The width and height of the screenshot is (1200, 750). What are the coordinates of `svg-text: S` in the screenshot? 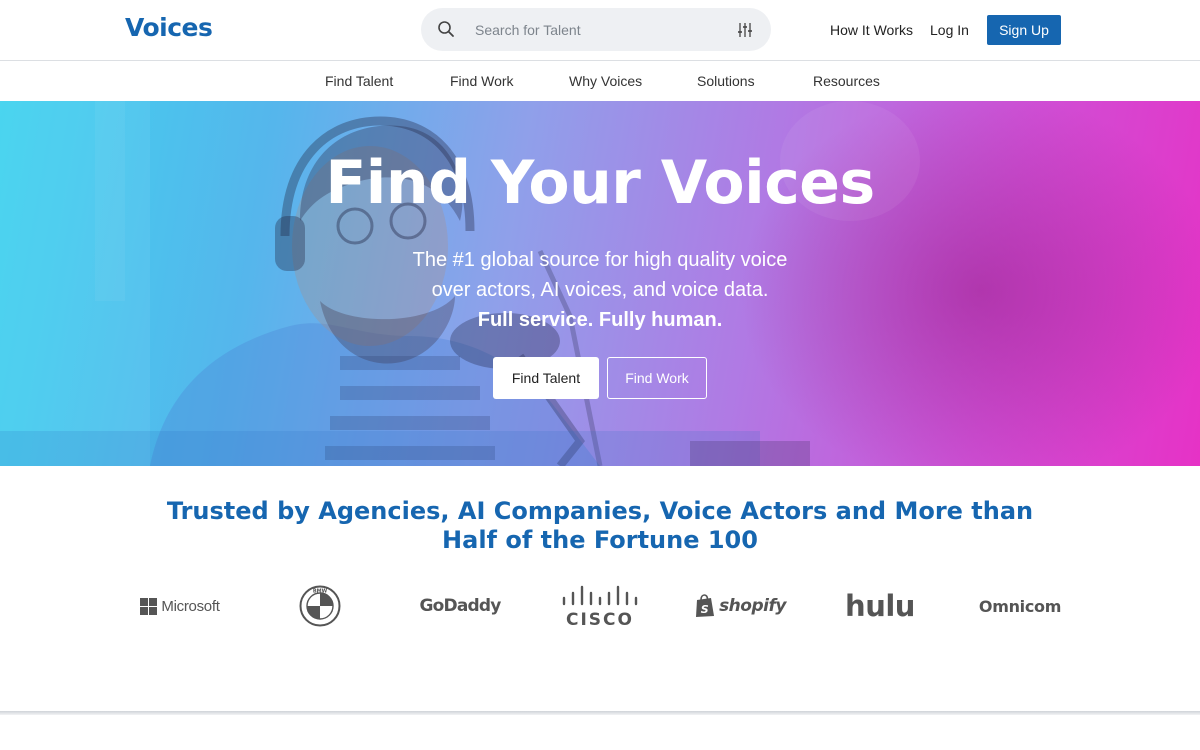 It's located at (705, 609).